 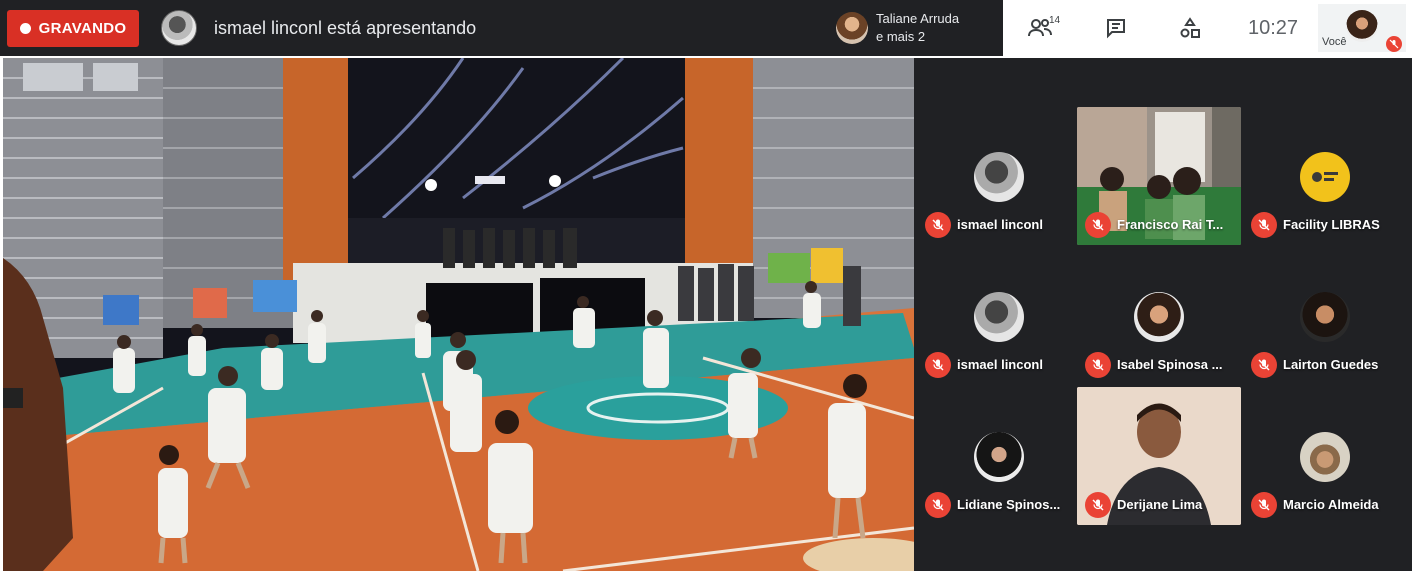 What do you see at coordinates (1273, 28) in the screenshot?
I see `meeting-clock: 10:27` at bounding box center [1273, 28].